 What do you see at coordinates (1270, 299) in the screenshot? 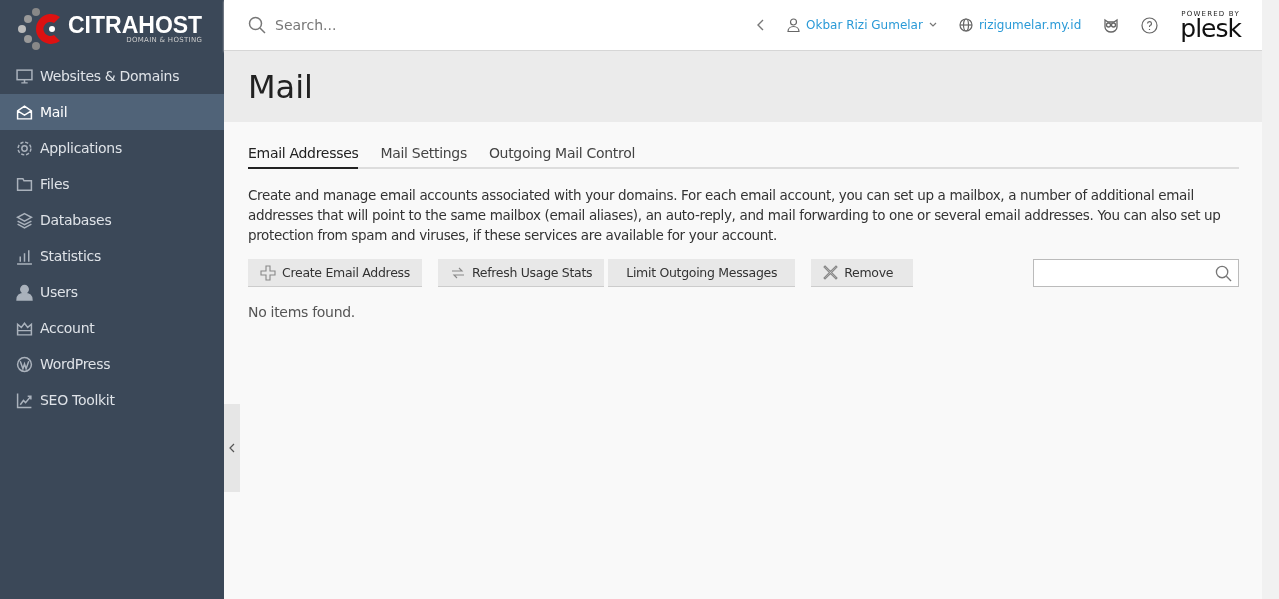
I see `scrollbar` at bounding box center [1270, 299].